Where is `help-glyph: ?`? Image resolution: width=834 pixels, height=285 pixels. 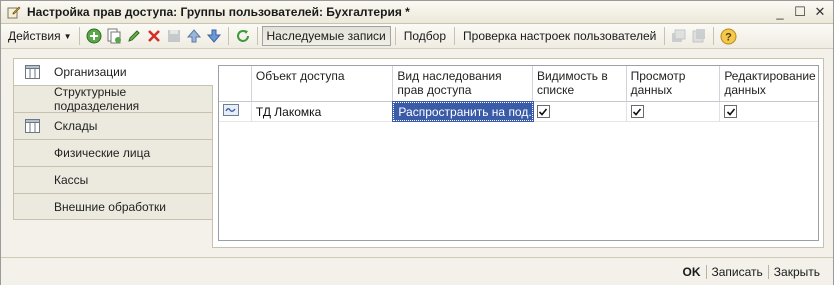
help-glyph: ? is located at coordinates (728, 37).